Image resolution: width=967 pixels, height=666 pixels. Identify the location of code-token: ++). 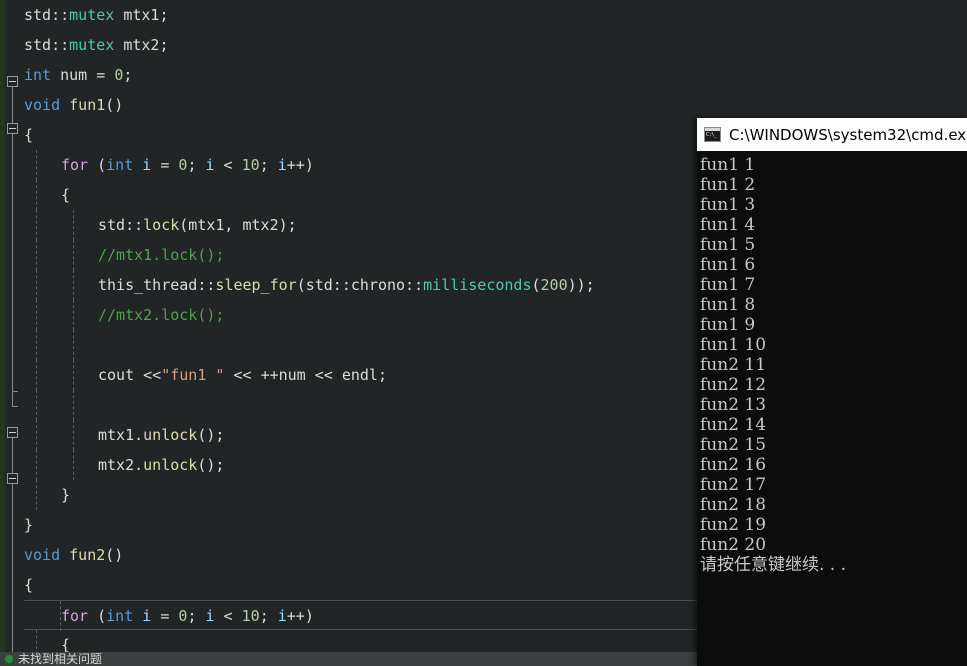
(300, 165).